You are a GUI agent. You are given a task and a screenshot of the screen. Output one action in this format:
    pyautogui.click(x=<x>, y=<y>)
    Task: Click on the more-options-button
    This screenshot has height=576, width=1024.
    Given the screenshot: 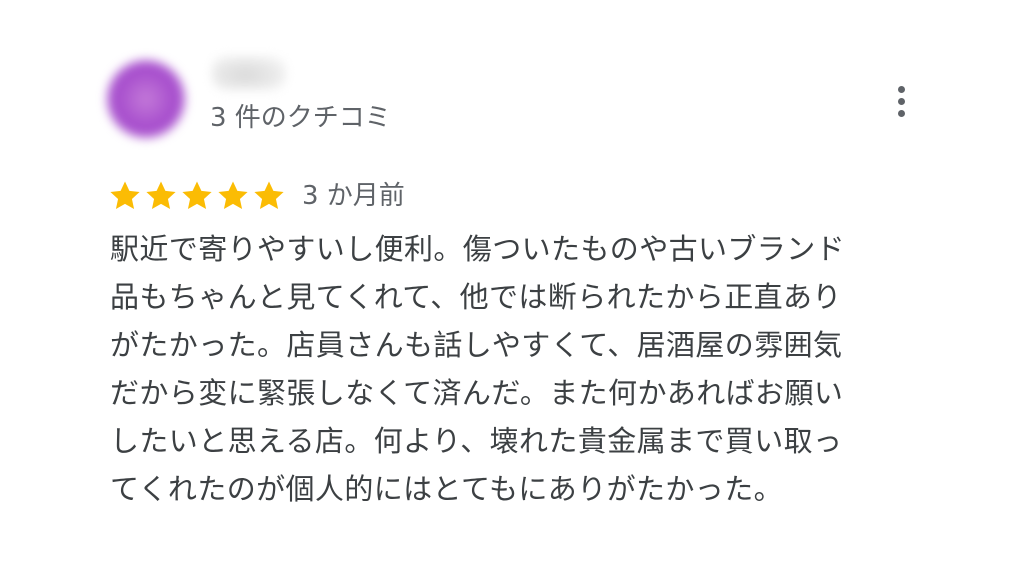 What is the action you would take?
    pyautogui.click(x=902, y=102)
    